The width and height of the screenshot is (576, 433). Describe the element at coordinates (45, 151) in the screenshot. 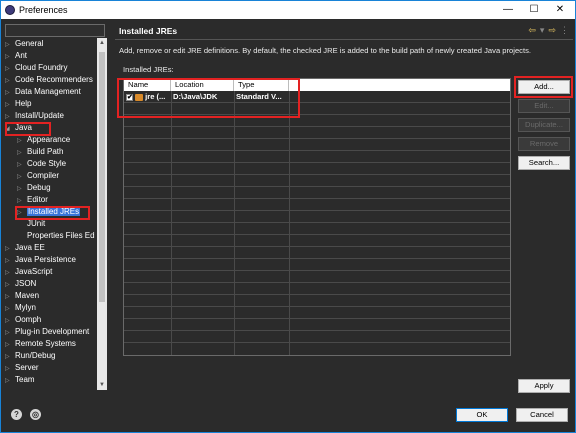

I see `tree-item-label: Build Path` at that location.